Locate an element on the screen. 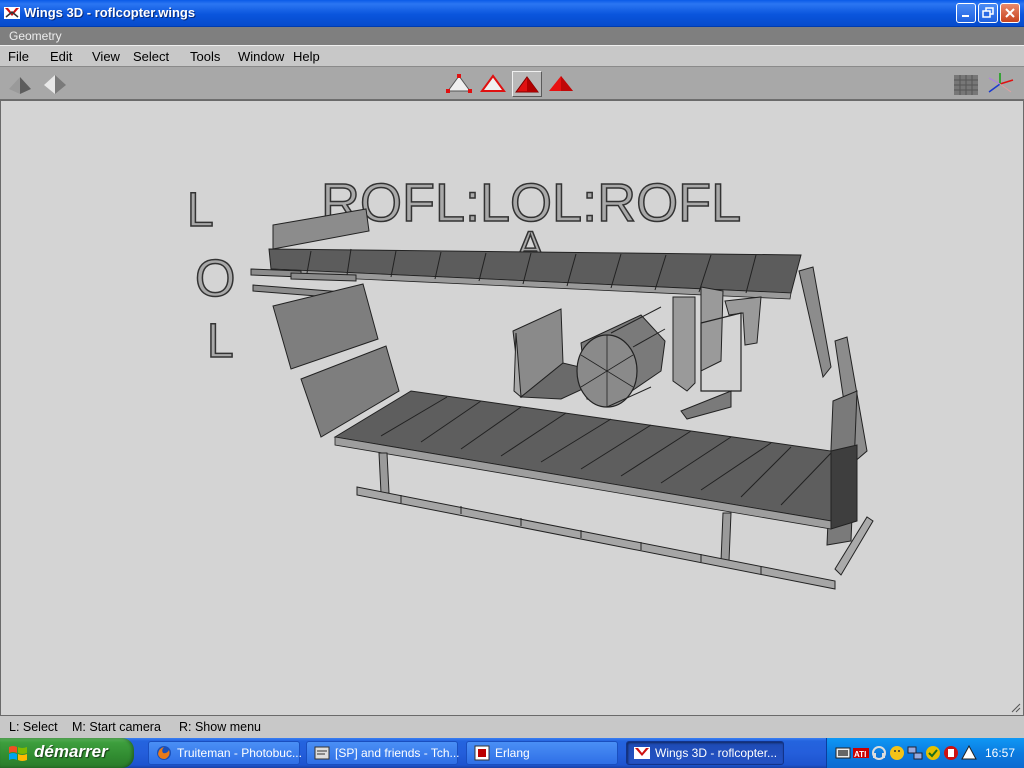 This screenshot has height=768, width=1024. ground-plane-button is located at coordinates (965, 84).